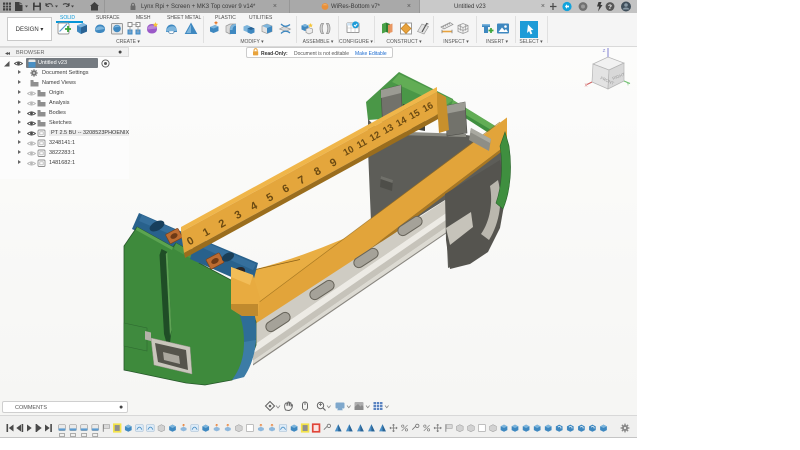 The height and width of the screenshot is (450, 800). What do you see at coordinates (585, 85) in the screenshot?
I see `svg-text: X` at bounding box center [585, 85].